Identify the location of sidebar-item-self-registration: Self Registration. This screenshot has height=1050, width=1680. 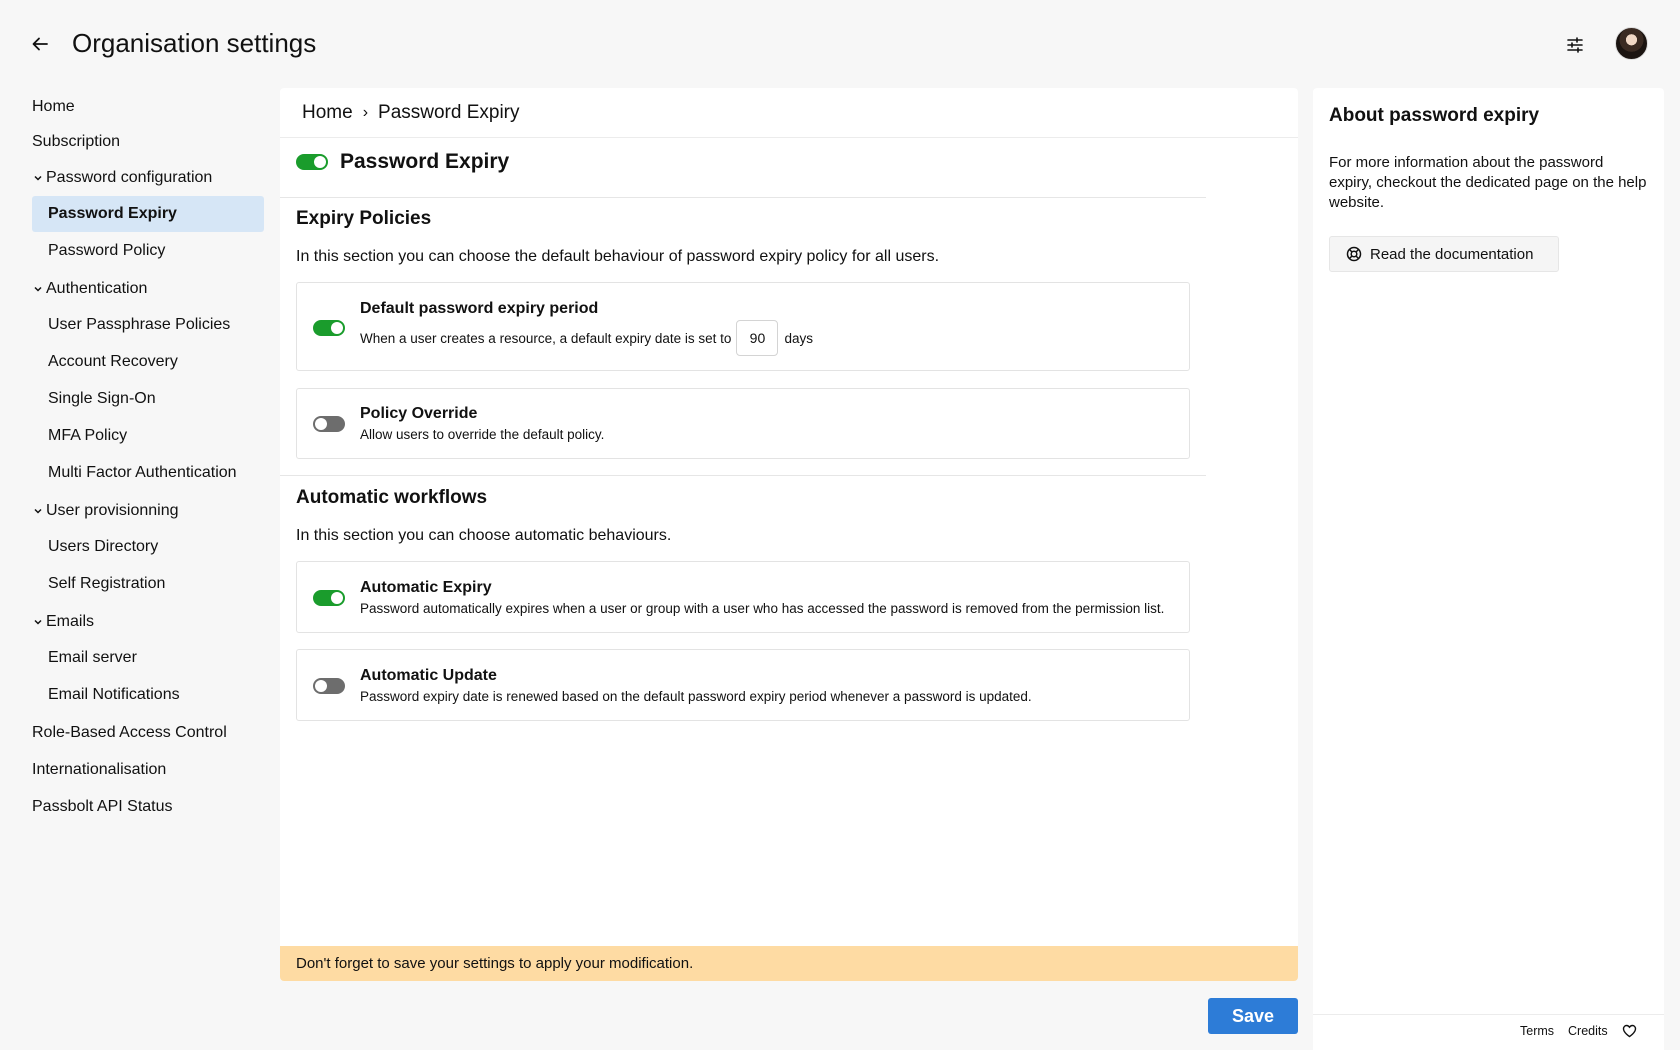
(148, 584).